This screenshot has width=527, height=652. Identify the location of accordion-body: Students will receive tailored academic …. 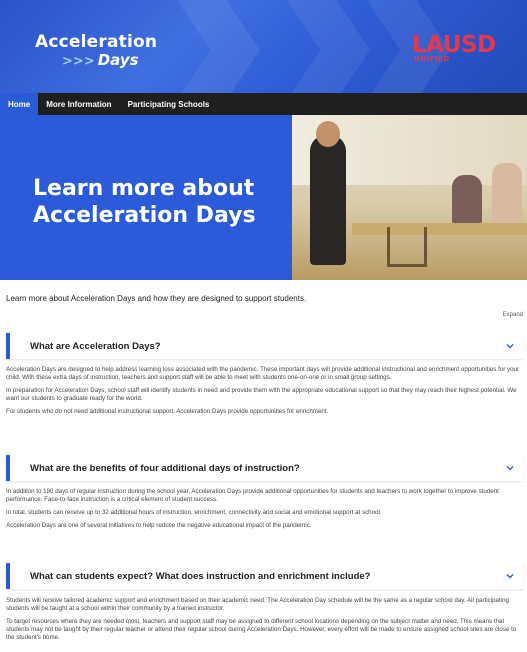
(264, 622).